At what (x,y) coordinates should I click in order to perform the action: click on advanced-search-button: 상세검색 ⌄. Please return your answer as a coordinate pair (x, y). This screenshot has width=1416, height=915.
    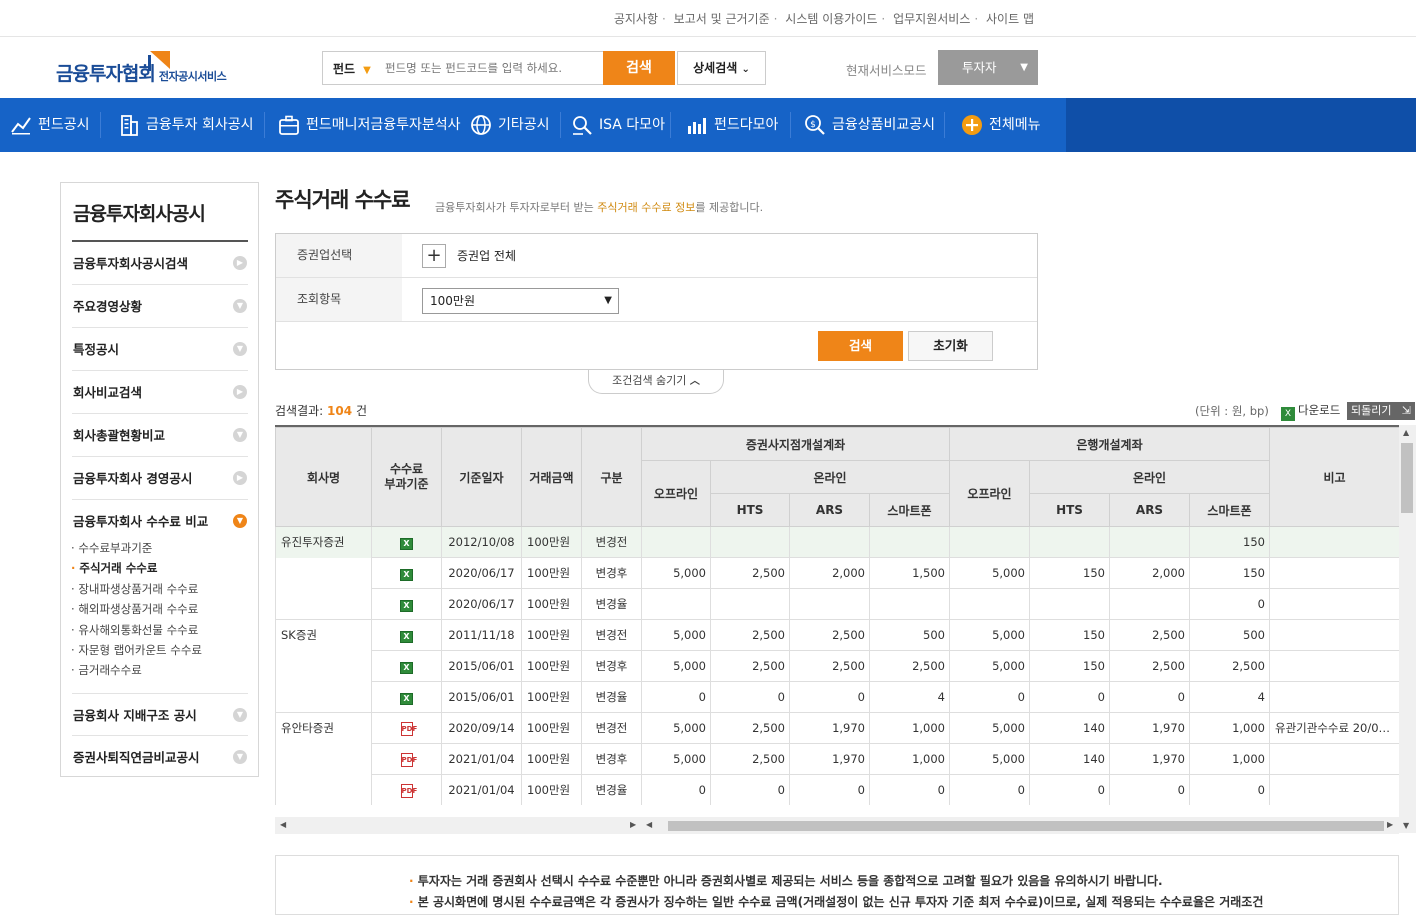
    Looking at the image, I should click on (721, 68).